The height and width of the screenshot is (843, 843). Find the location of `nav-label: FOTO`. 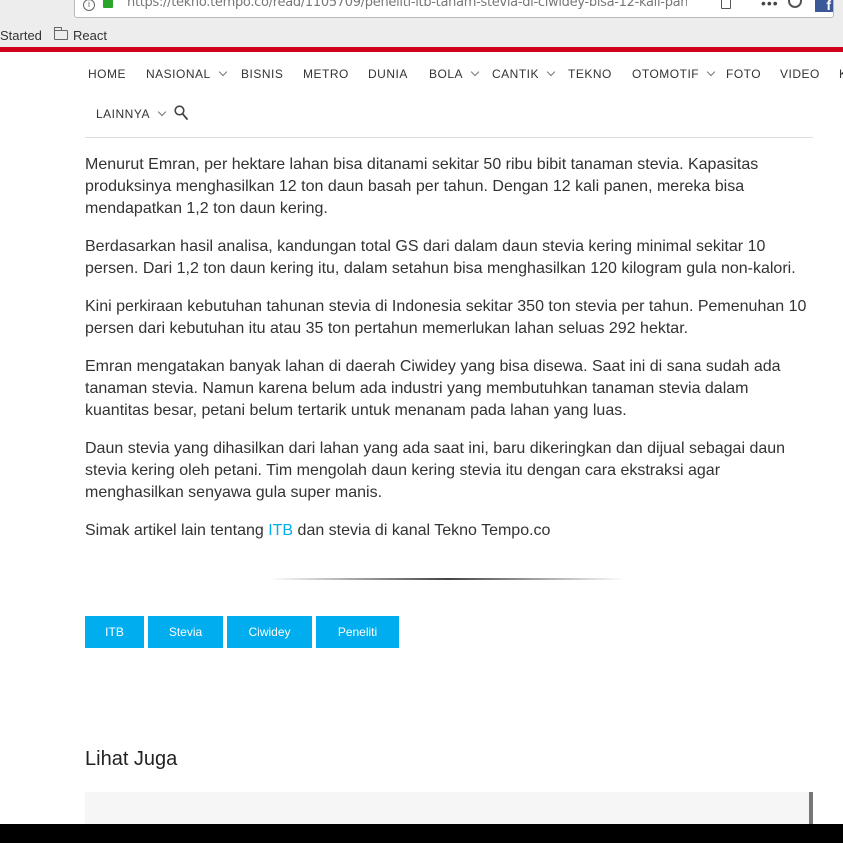

nav-label: FOTO is located at coordinates (744, 74).